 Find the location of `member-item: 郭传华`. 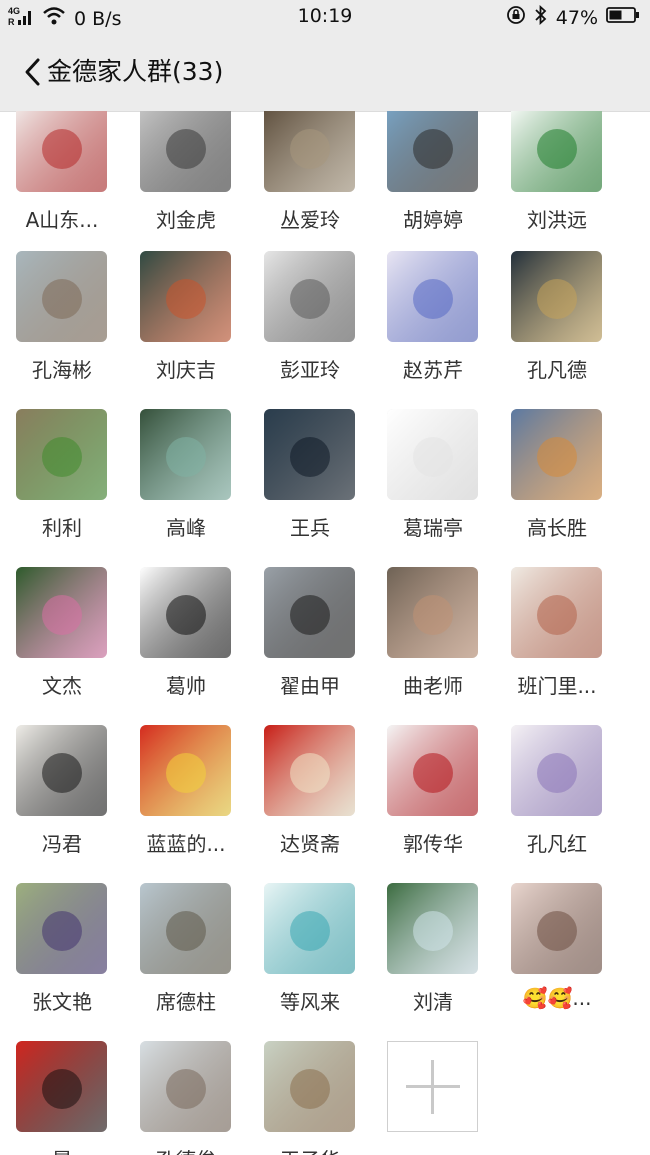

member-item: 郭传华 is located at coordinates (433, 804).